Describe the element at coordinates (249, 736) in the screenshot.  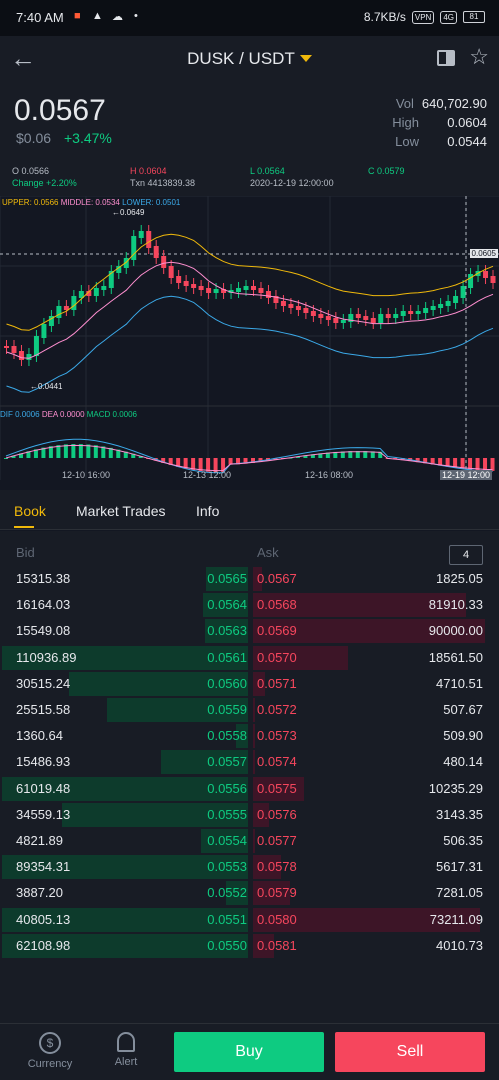
I see `order-book-row: 1360.64 0.0558 0.0573 509.90` at that location.